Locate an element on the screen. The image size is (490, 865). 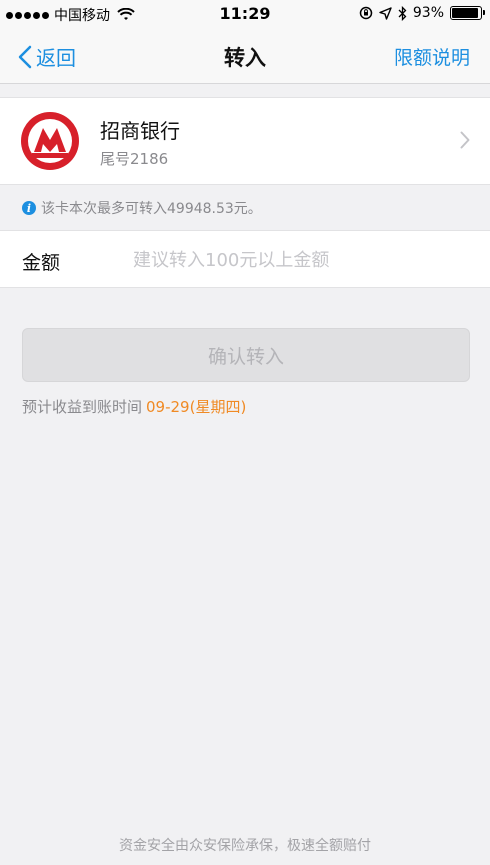
transfer-limit-text: 该卡本次最多可转入49948.53元。 is located at coordinates (151, 209).